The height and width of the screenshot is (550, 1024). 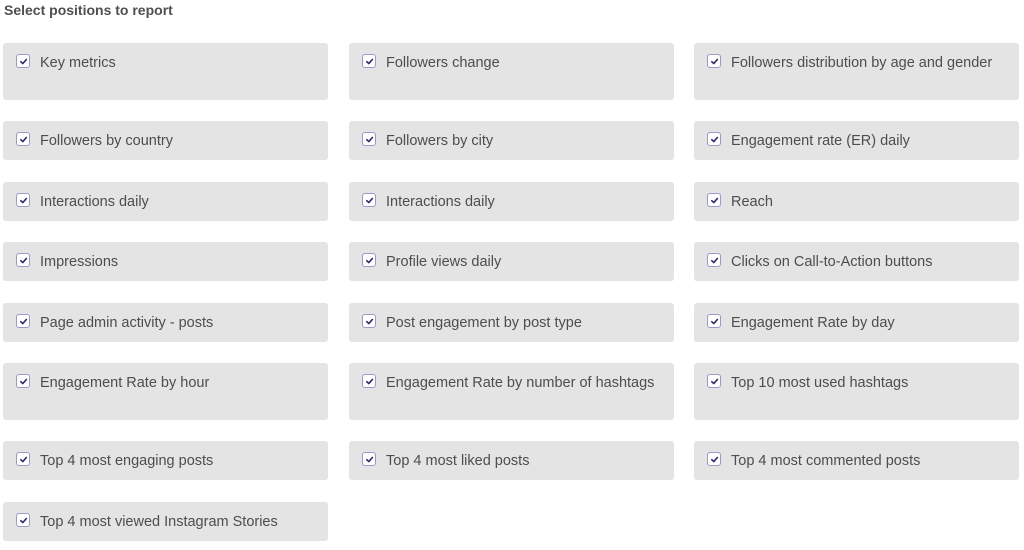 What do you see at coordinates (511, 71) in the screenshot?
I see `report-option: Followers change` at bounding box center [511, 71].